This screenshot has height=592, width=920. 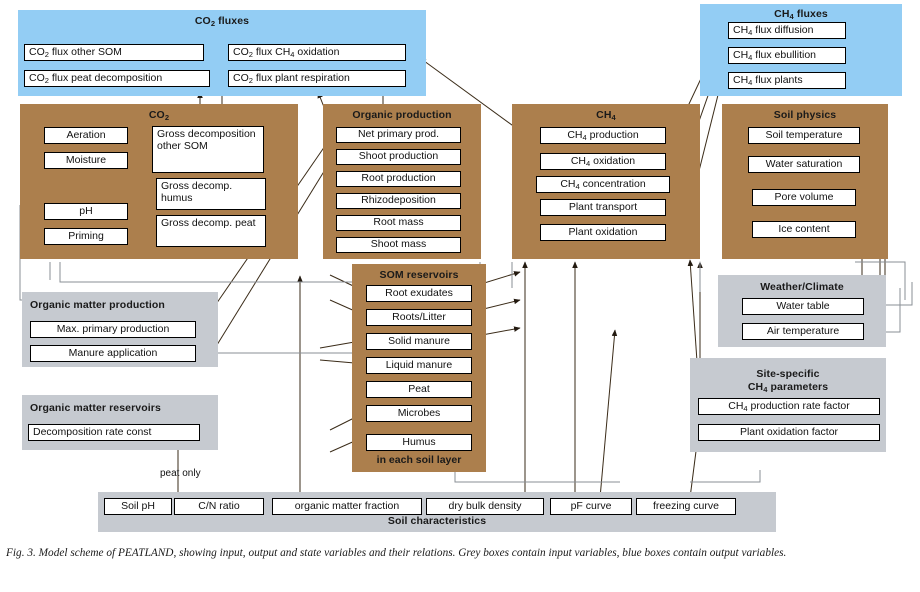 I want to click on node-shoot-production: Shoot production, so click(x=398, y=157).